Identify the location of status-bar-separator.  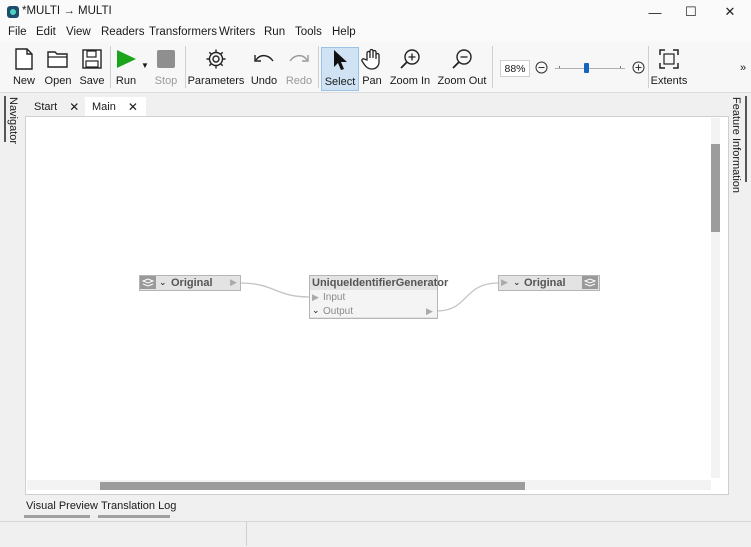
(246, 534).